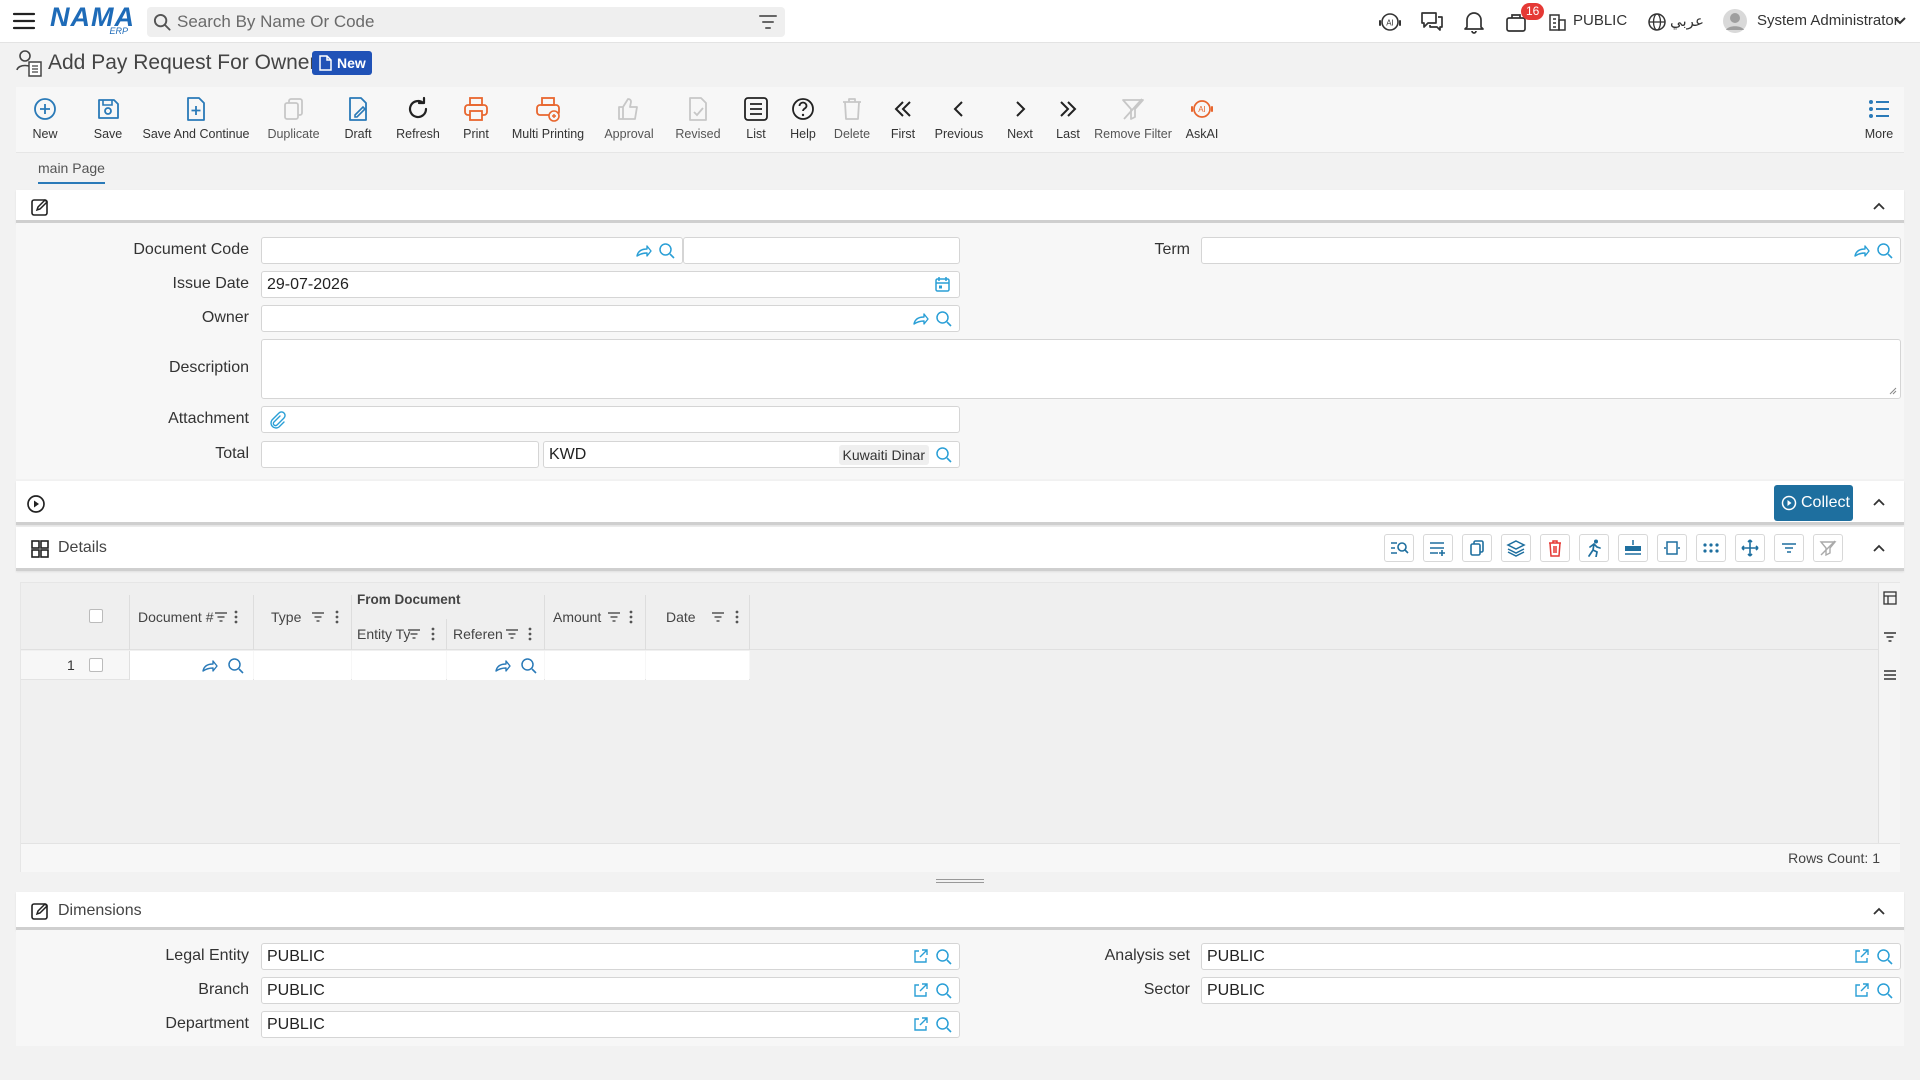 This screenshot has width=1920, height=1080. I want to click on avatar, so click(1735, 21).